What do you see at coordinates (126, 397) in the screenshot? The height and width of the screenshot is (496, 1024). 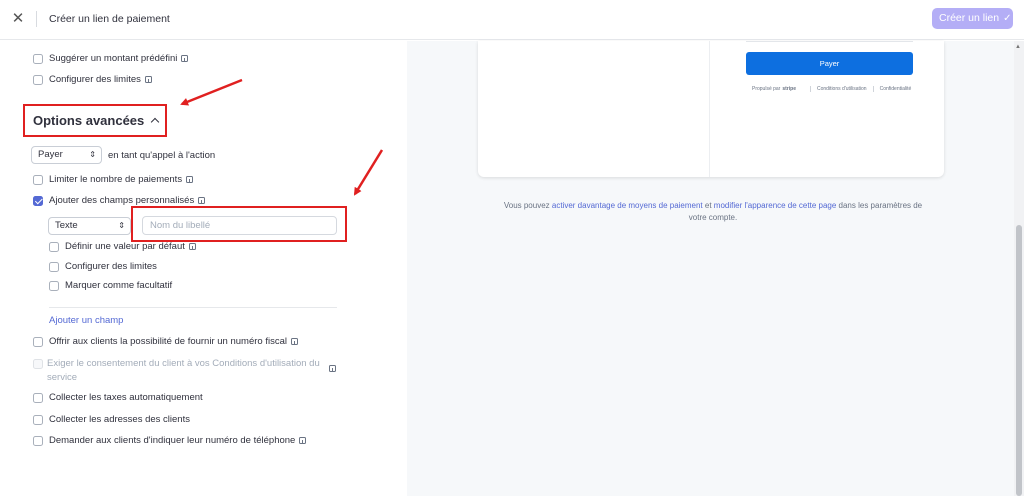 I see `auto-tax-label: Collecter les taxes automatiquement` at bounding box center [126, 397].